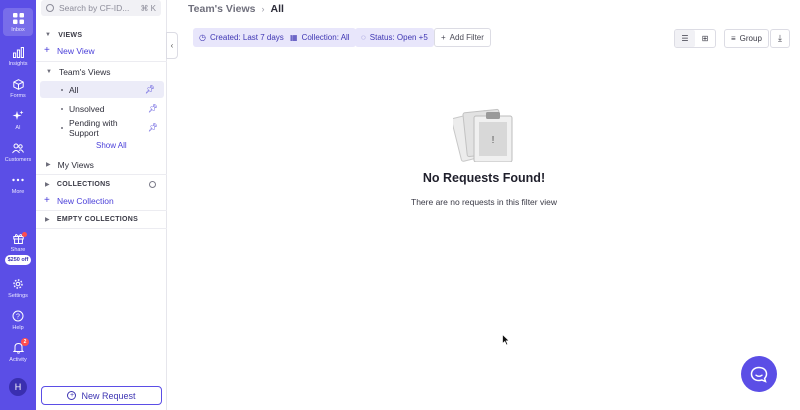 This screenshot has height=410, width=800. Describe the element at coordinates (18, 192) in the screenshot. I see `rail-label: More` at that location.